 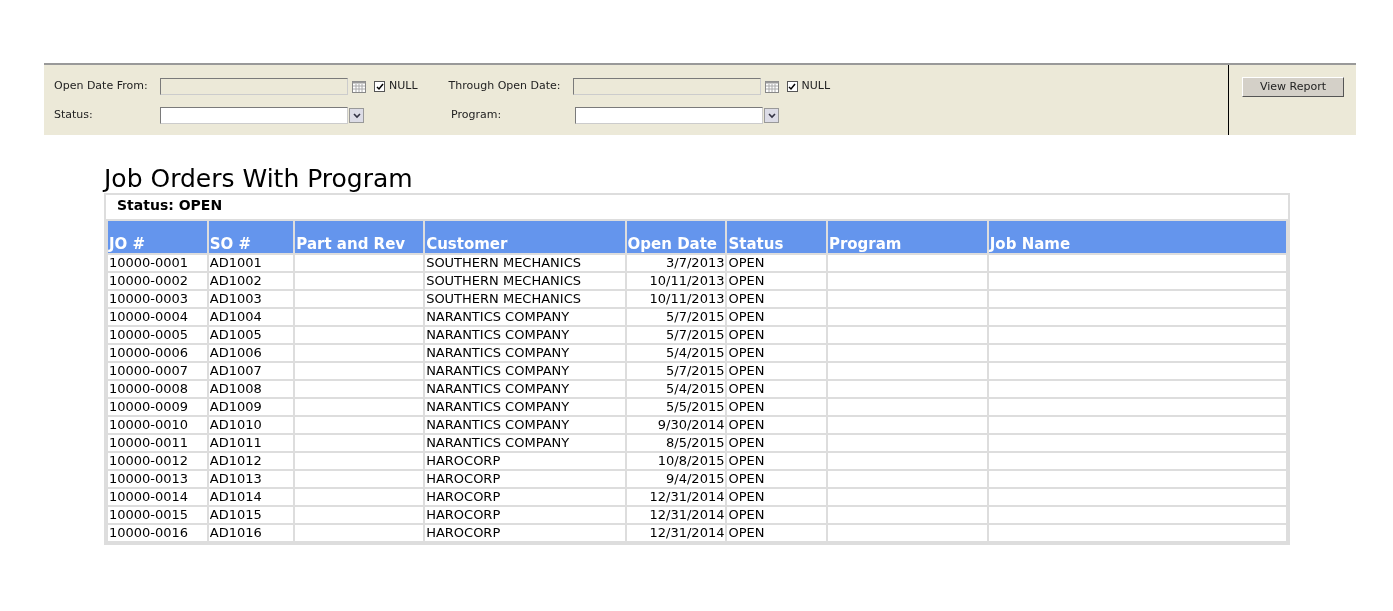 What do you see at coordinates (157, 533) in the screenshot?
I see `table-cell: 10000-0016` at bounding box center [157, 533].